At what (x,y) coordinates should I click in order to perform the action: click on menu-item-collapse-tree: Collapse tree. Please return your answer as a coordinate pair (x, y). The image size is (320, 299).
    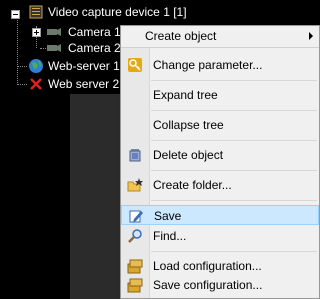
    Looking at the image, I should click on (220, 125).